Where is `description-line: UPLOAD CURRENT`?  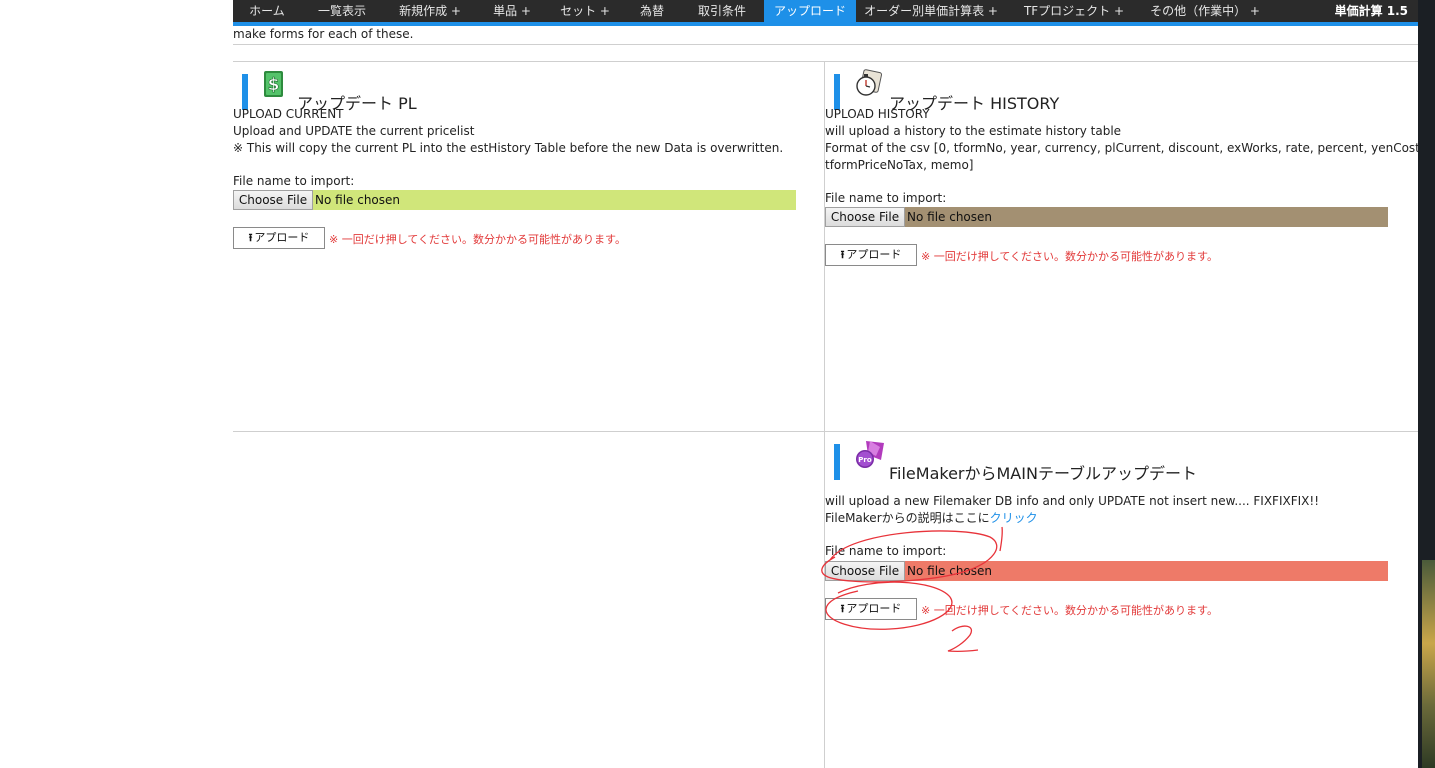
description-line: UPLOAD CURRENT is located at coordinates (288, 114).